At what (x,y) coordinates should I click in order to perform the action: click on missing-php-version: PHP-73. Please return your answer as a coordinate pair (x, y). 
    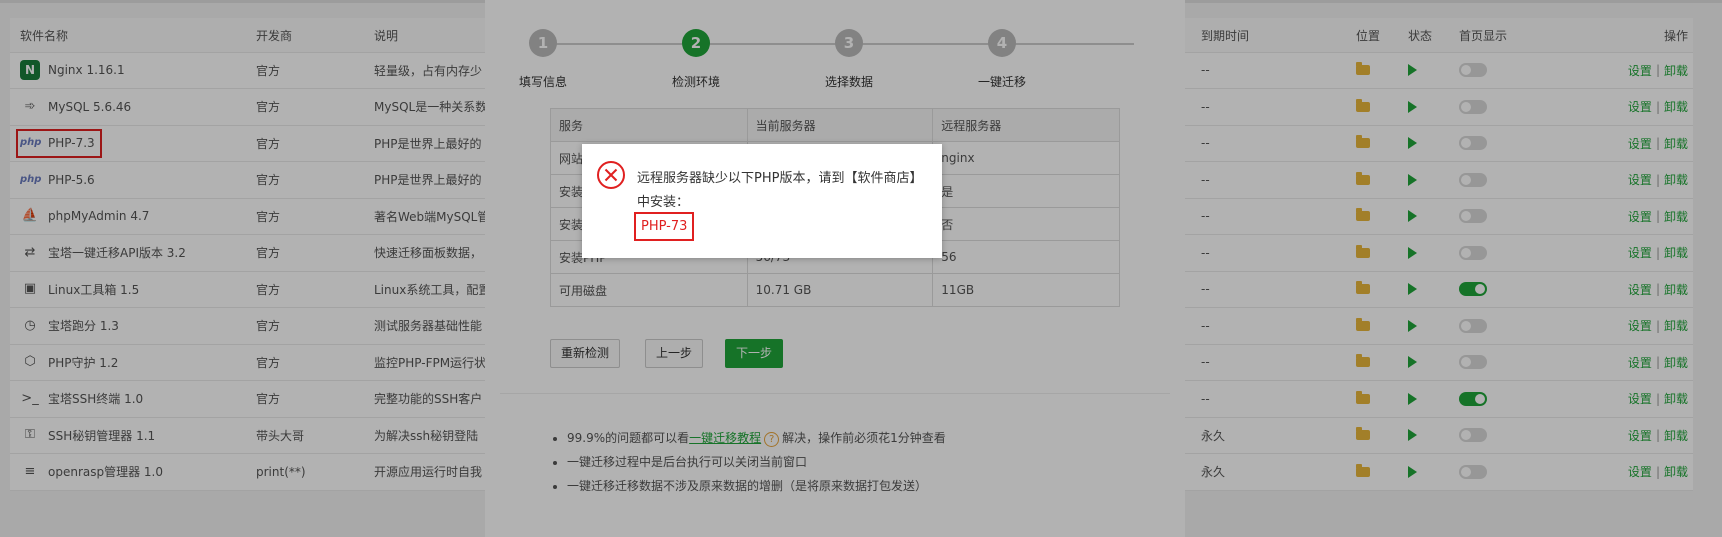
    Looking at the image, I should click on (664, 226).